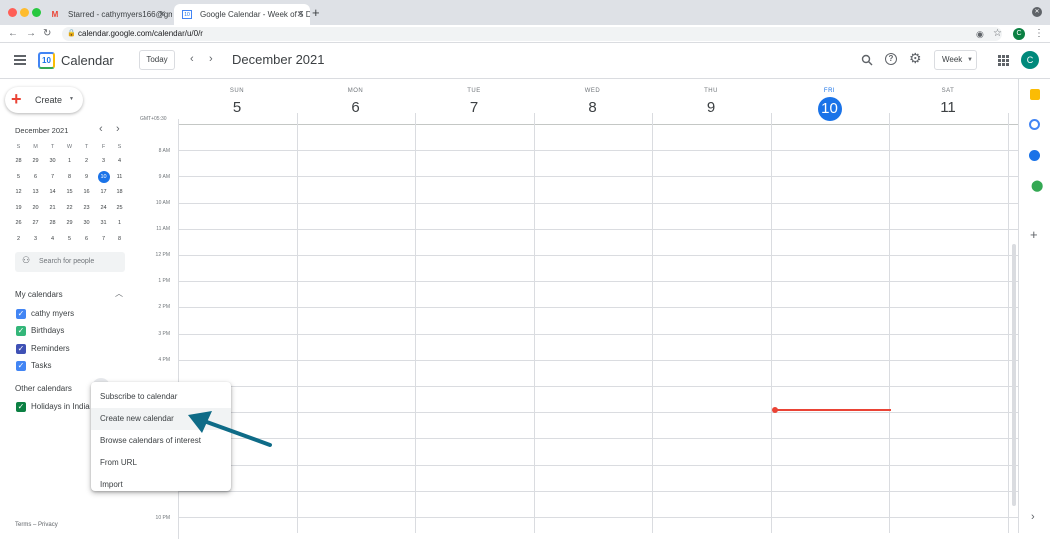 The height and width of the screenshot is (539, 1050). I want to click on expand-panel-icon: ›, so click(1033, 517).